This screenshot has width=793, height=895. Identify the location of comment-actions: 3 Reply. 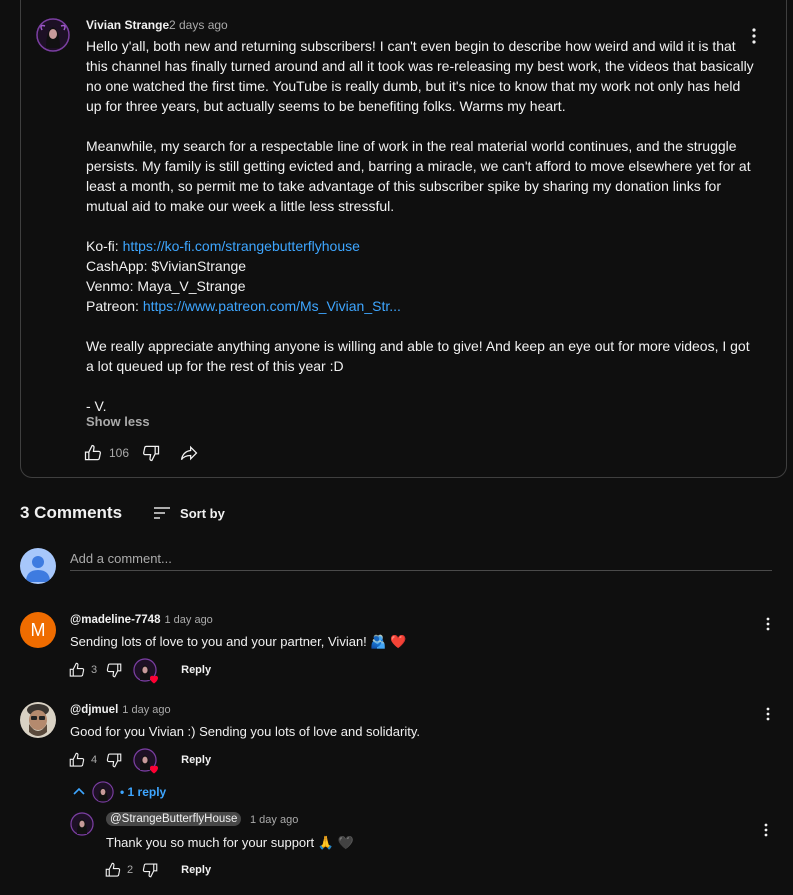
(139, 671).